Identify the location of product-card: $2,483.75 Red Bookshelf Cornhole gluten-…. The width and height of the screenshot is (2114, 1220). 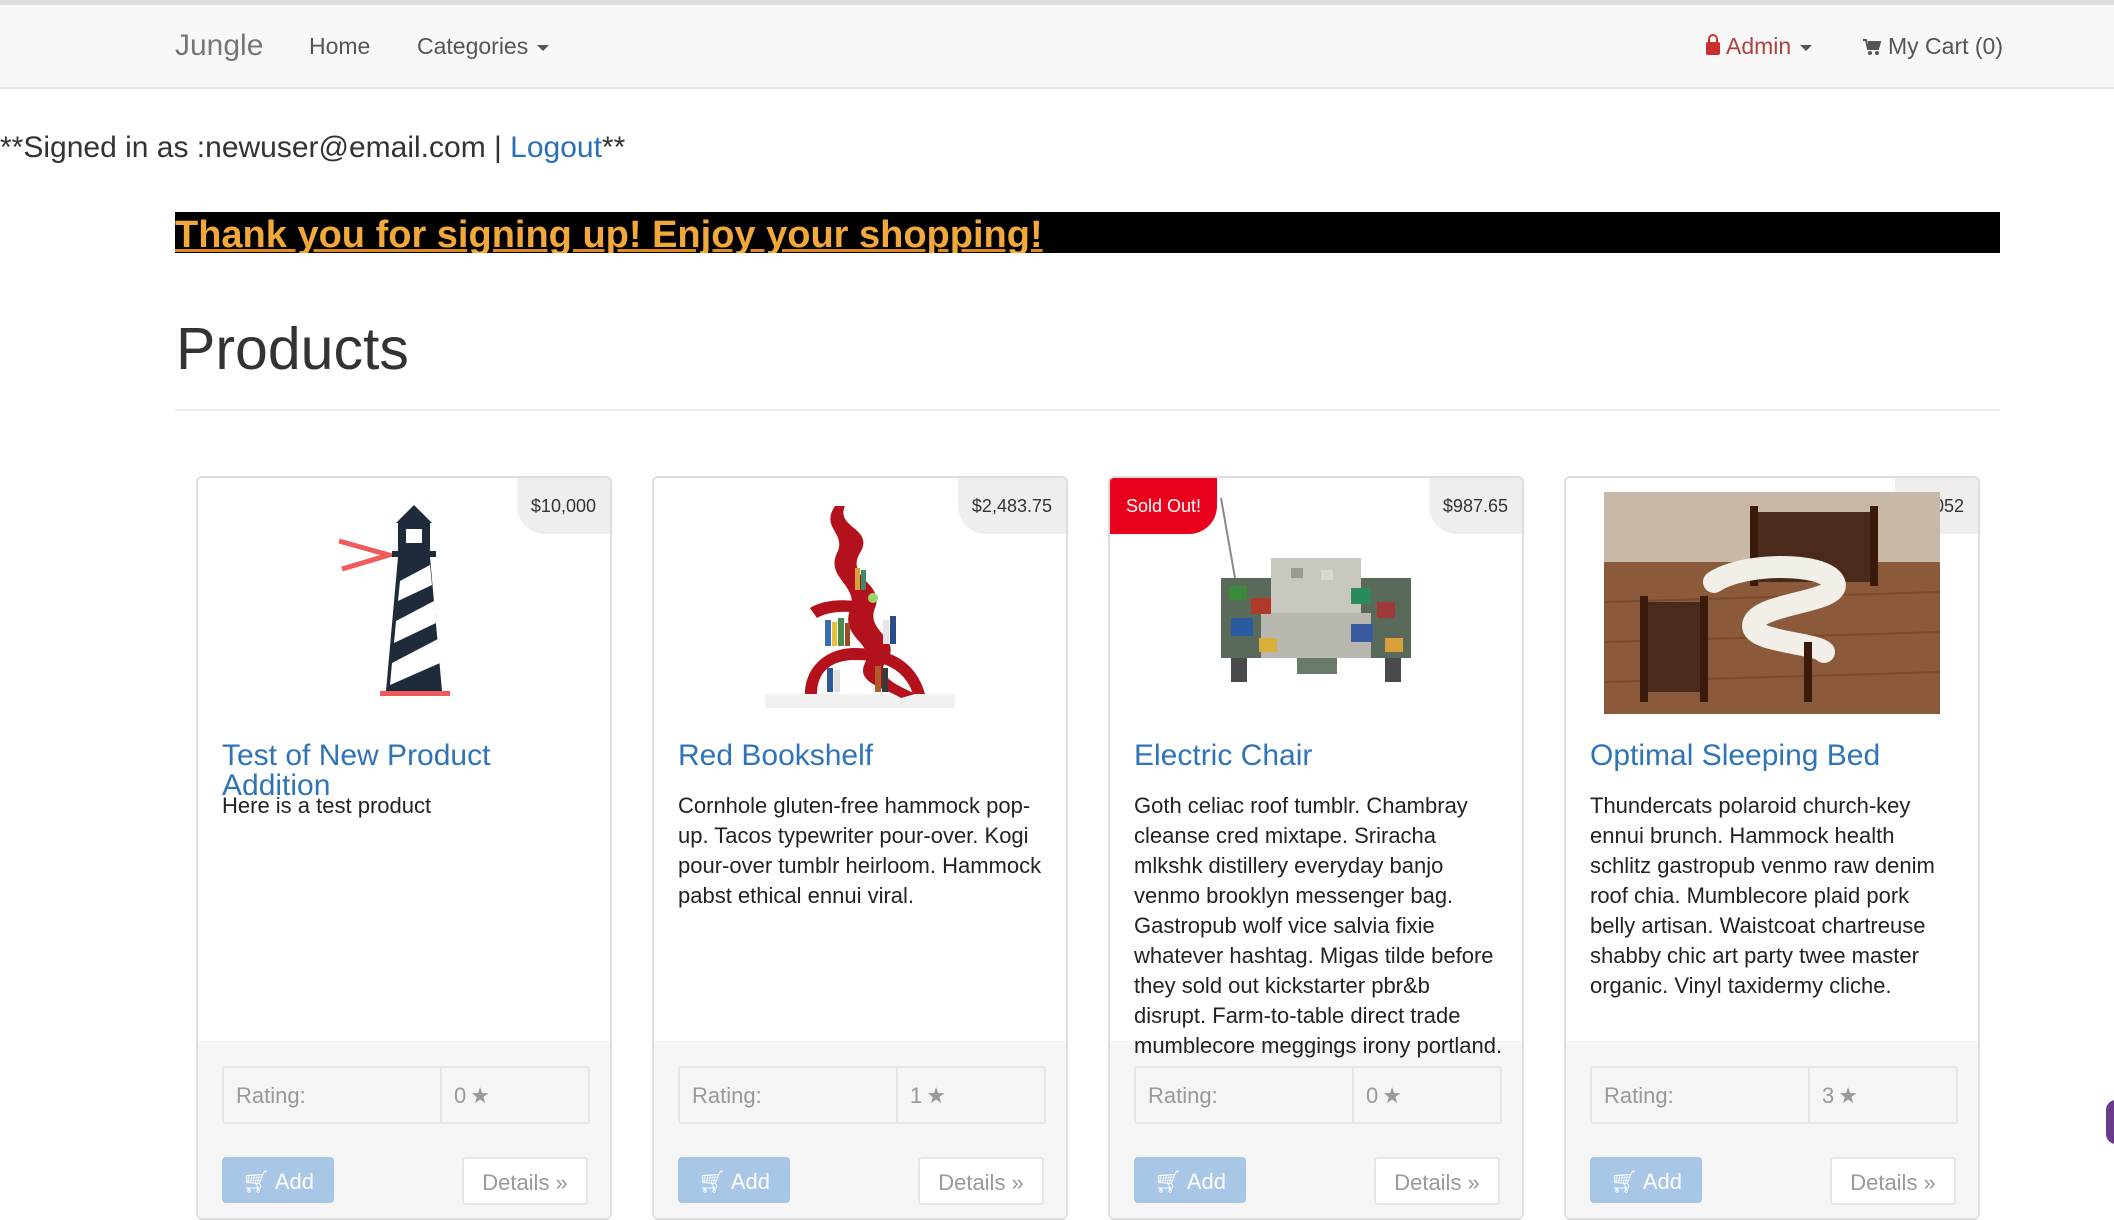
(860, 848).